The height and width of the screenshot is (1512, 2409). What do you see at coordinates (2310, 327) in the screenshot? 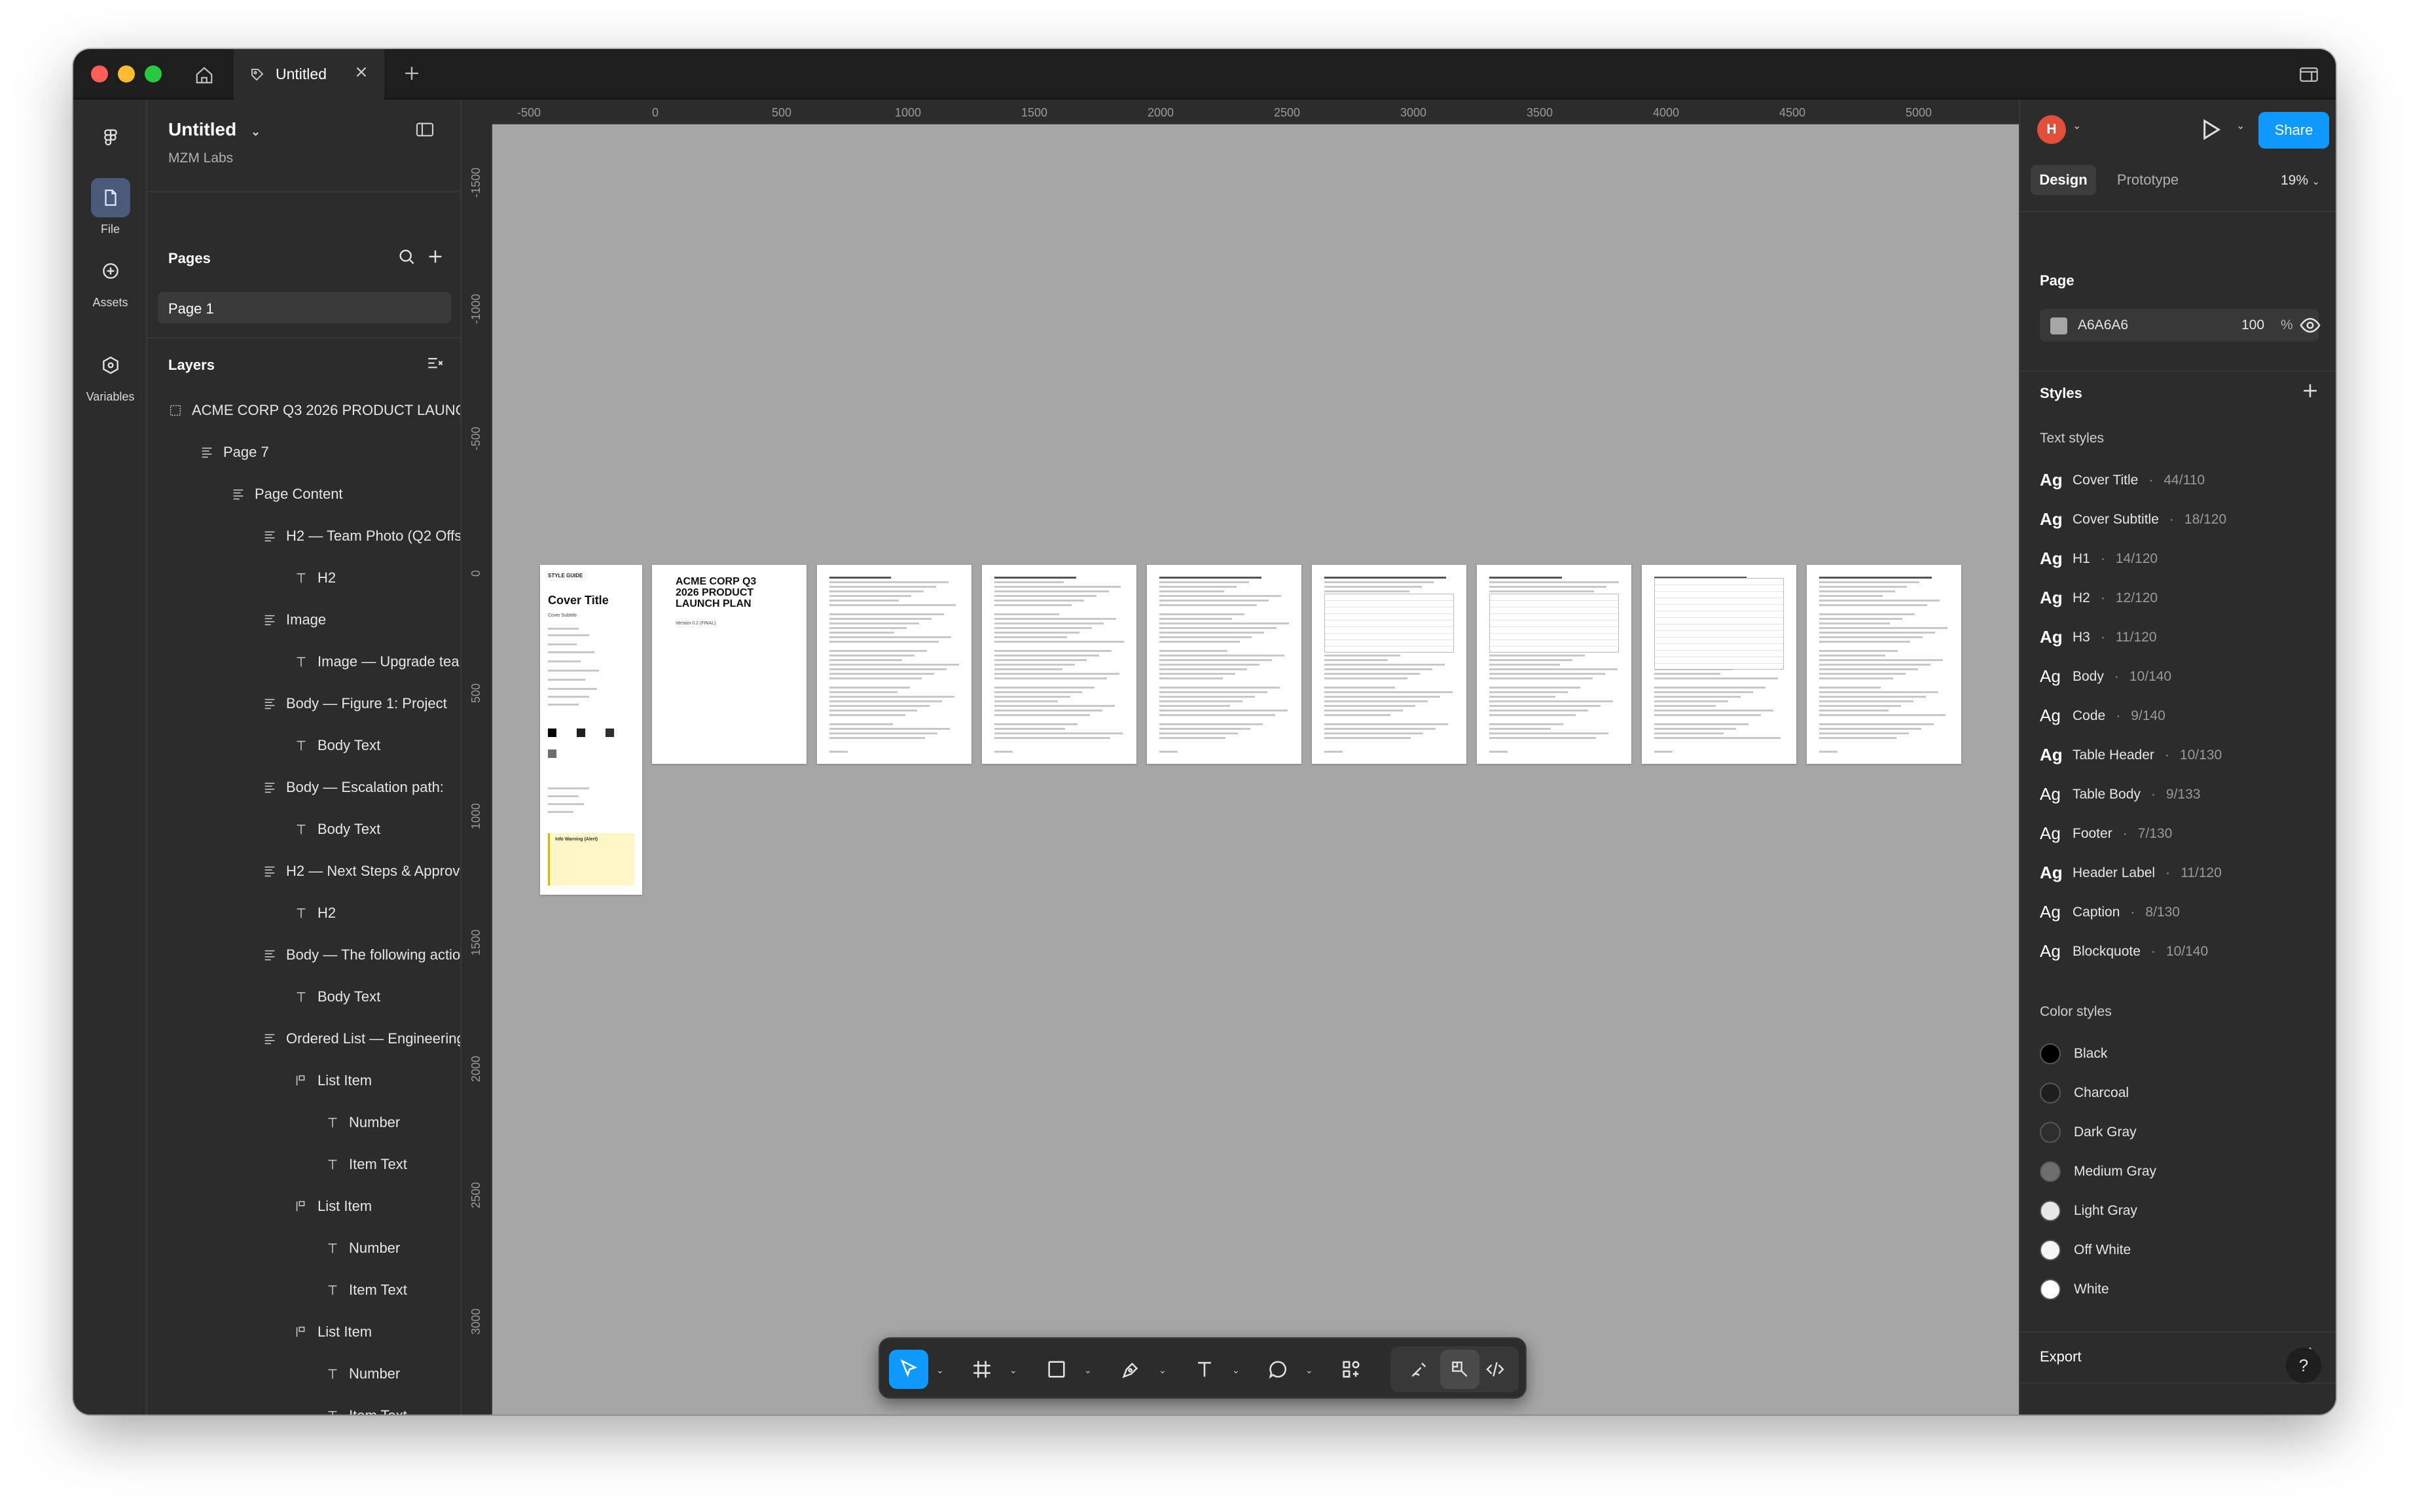
I see `visibility-eye-icon` at bounding box center [2310, 327].